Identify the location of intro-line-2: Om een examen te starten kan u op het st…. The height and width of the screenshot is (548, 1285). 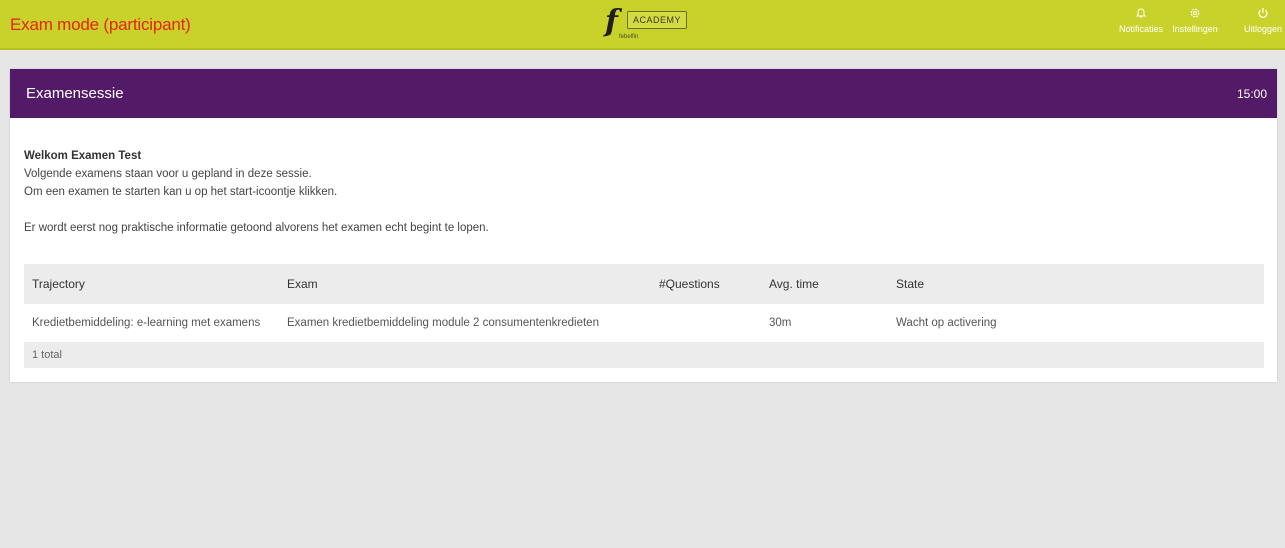
(181, 192).